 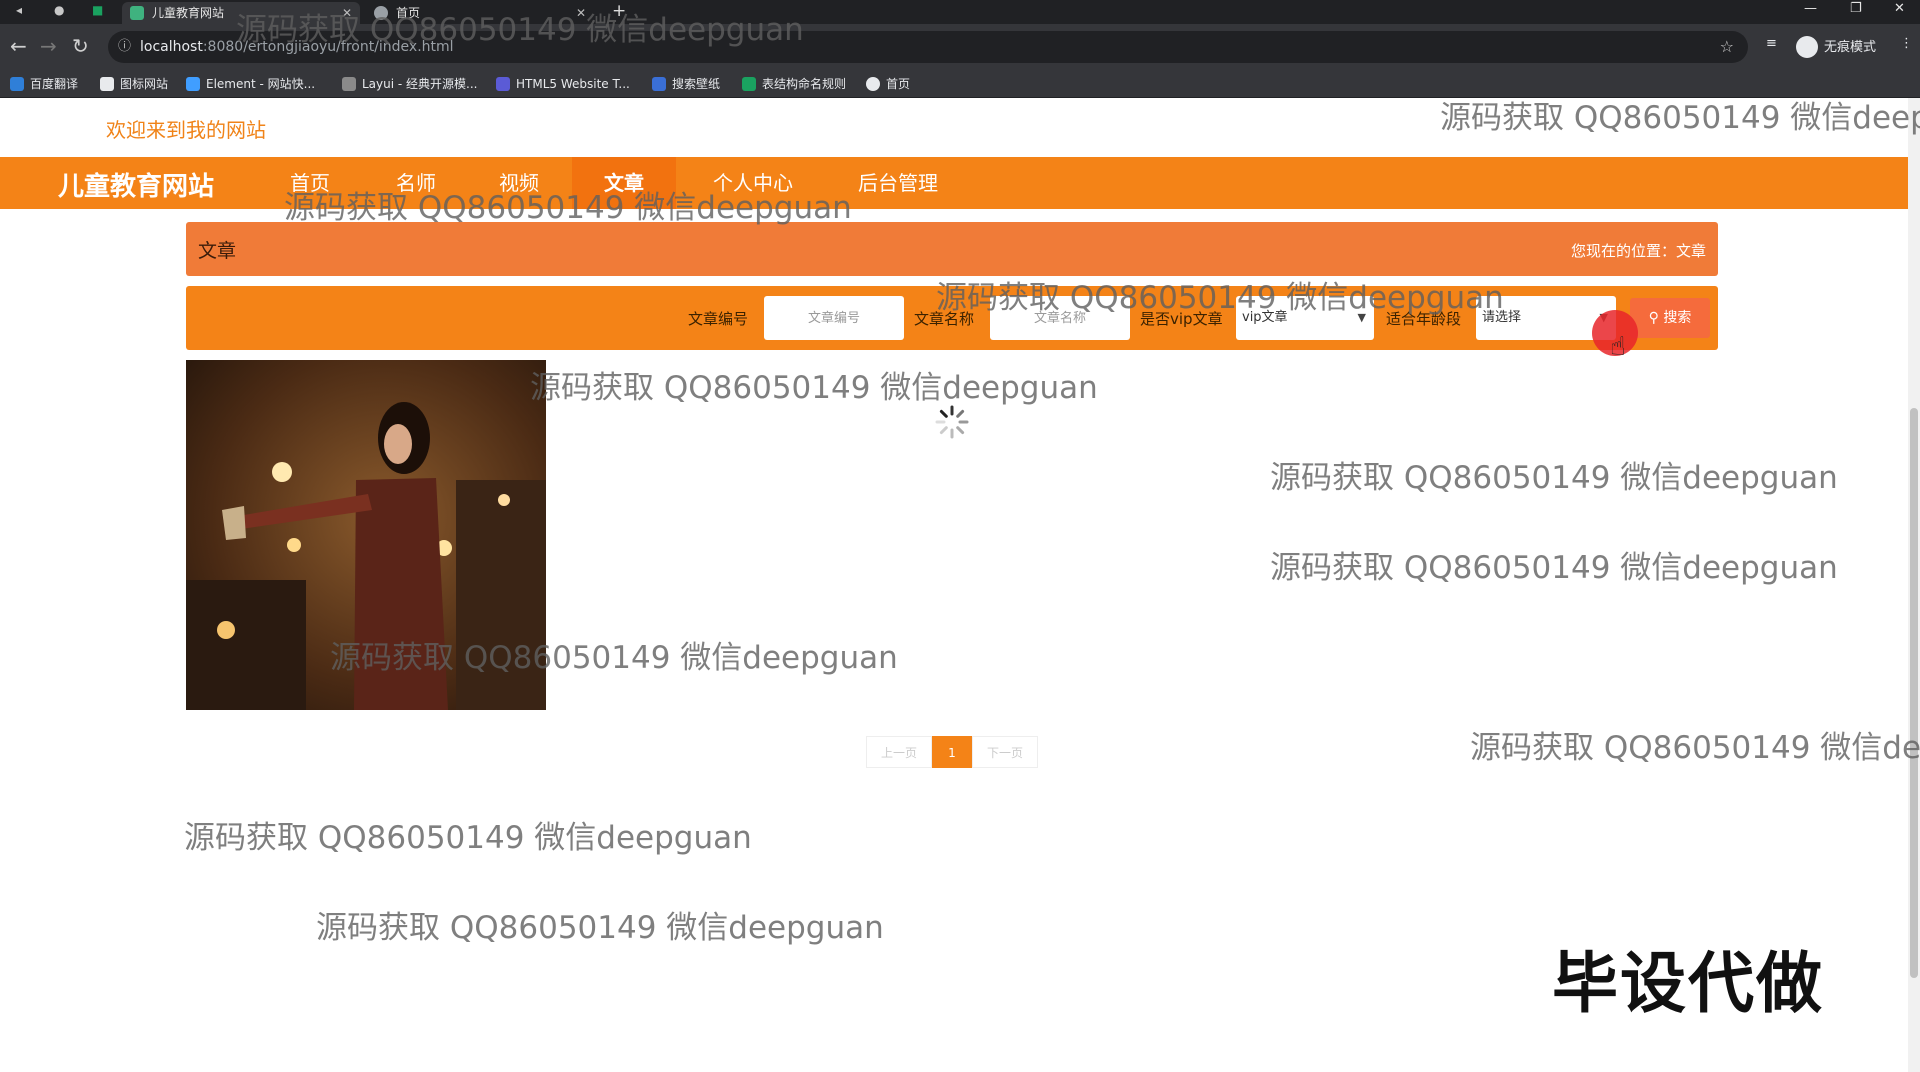 I want to click on scrollbar-thumb, so click(x=1914, y=693).